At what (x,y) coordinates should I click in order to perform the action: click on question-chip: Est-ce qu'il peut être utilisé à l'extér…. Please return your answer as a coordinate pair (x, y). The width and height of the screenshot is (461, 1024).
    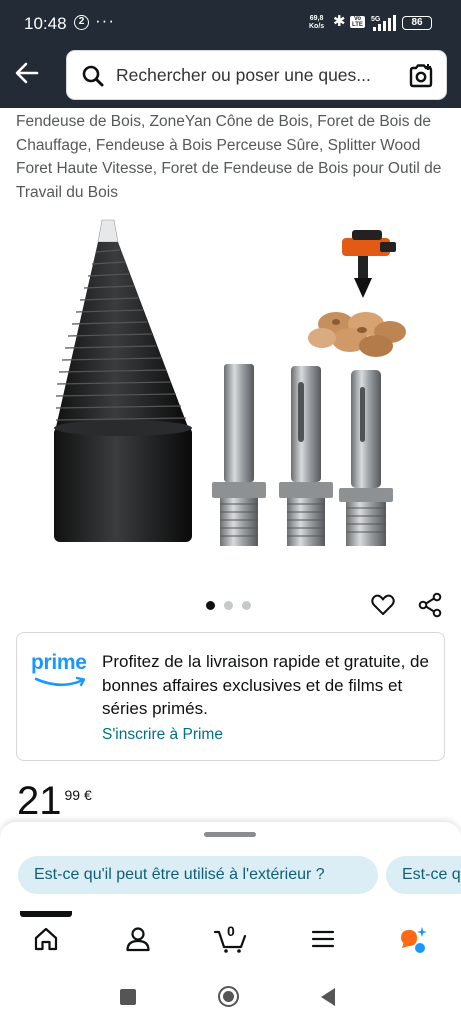
    Looking at the image, I should click on (198, 875).